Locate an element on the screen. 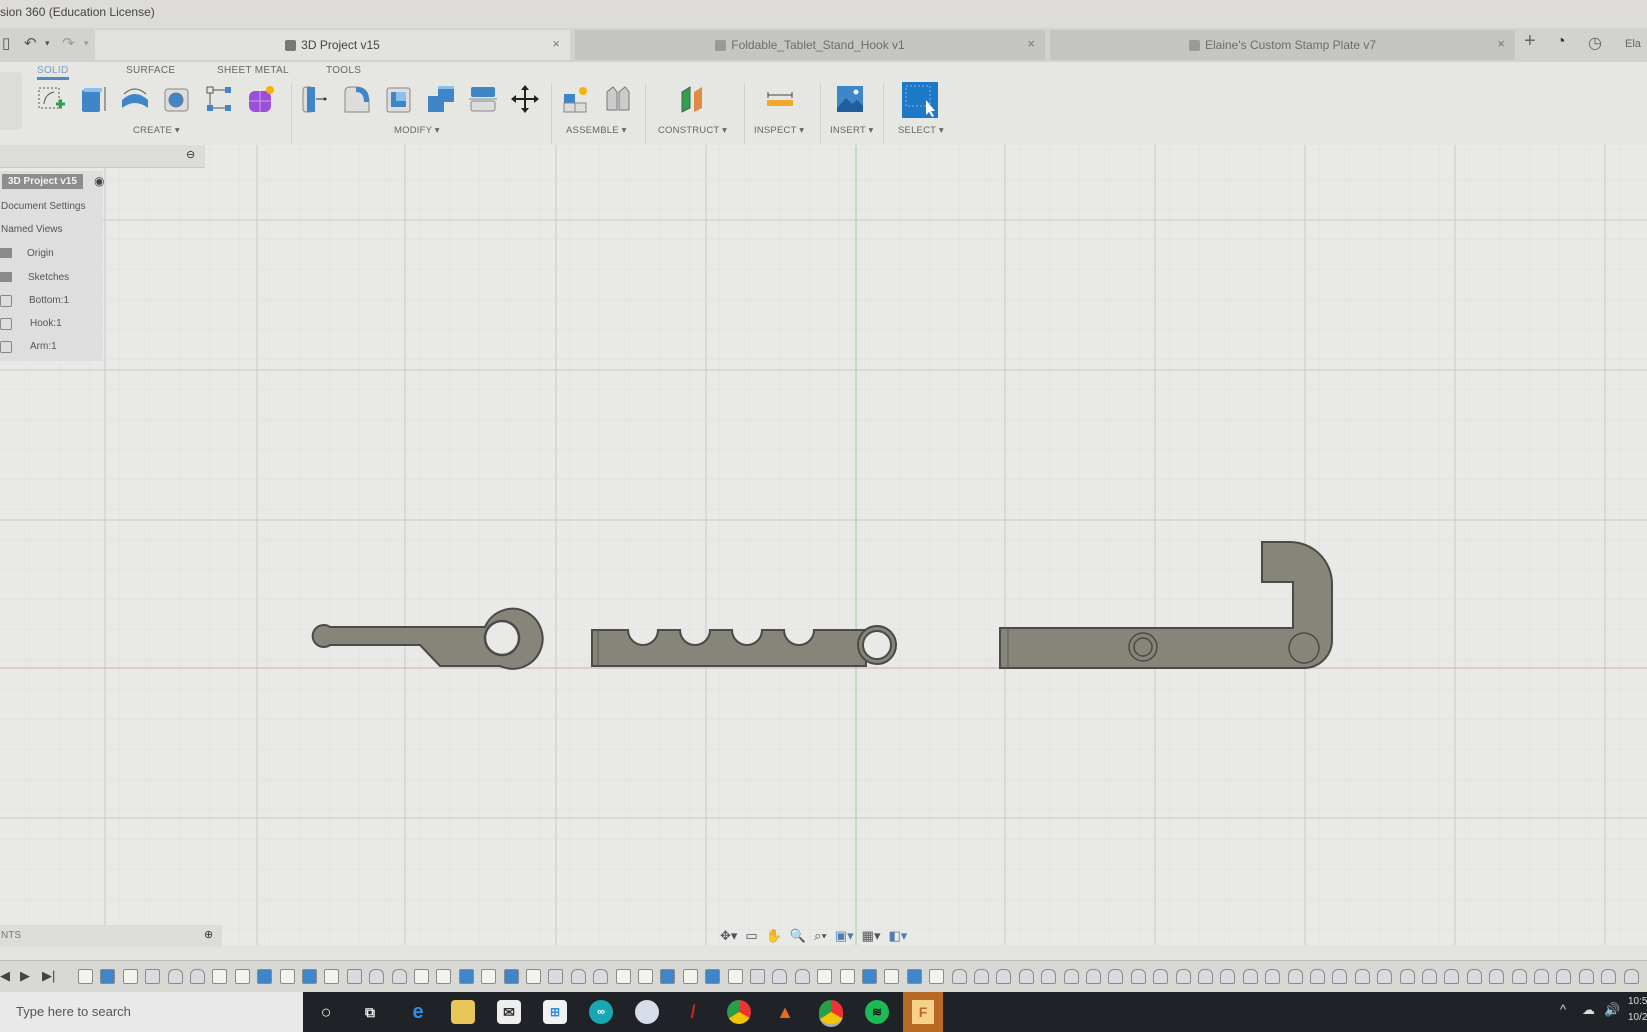 This screenshot has height=1032, width=1647. display-settings-icon: ▣▾ is located at coordinates (844, 936).